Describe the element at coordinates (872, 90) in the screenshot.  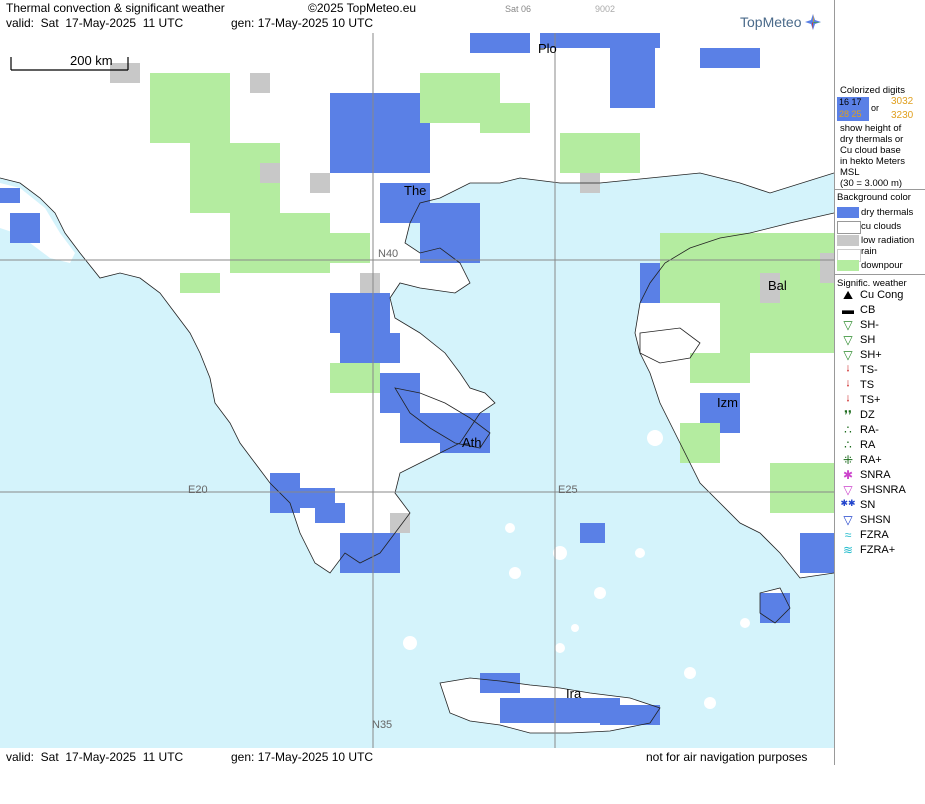
I see `legend-colorized-title: Colorized digits` at that location.